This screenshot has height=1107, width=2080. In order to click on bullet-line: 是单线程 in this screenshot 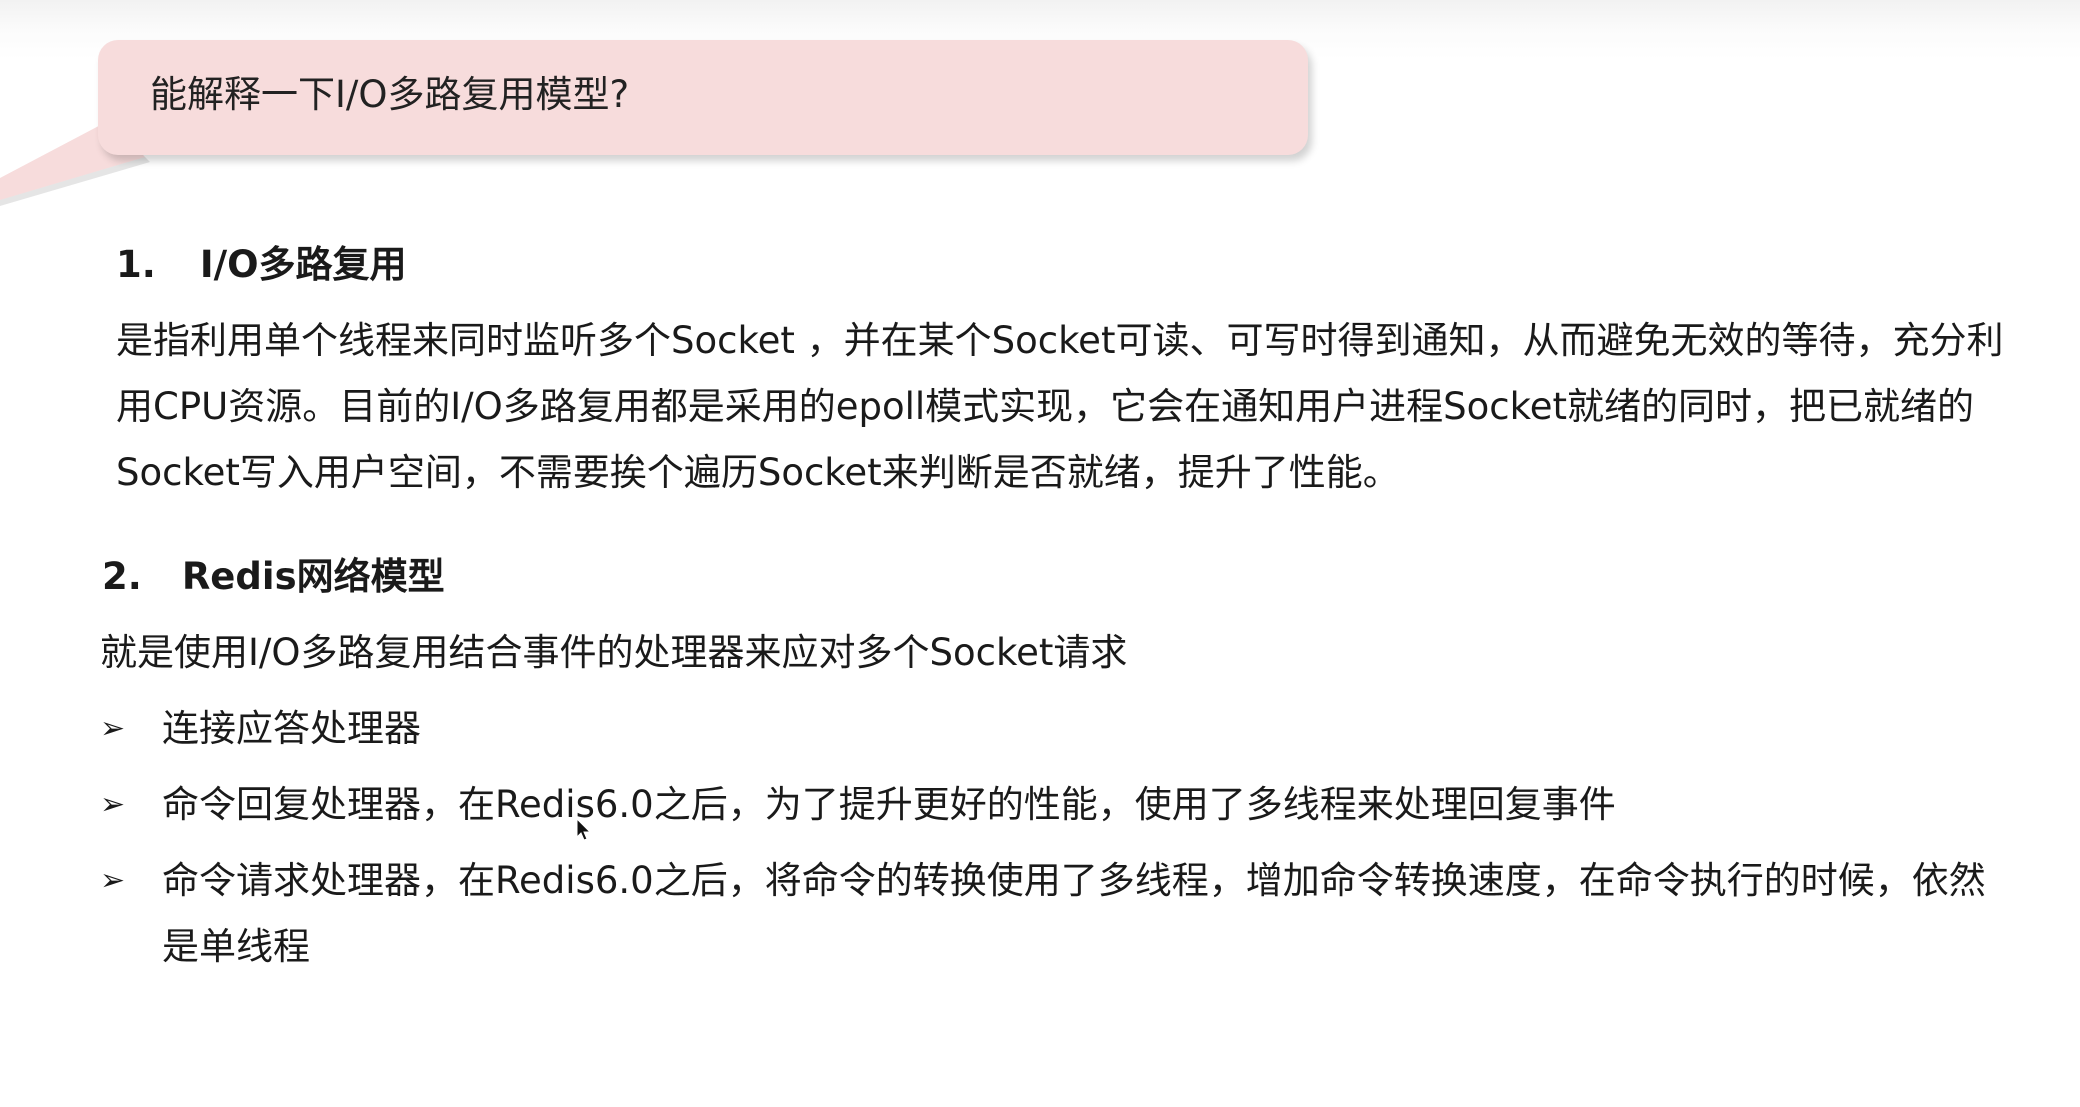, I will do `click(236, 946)`.